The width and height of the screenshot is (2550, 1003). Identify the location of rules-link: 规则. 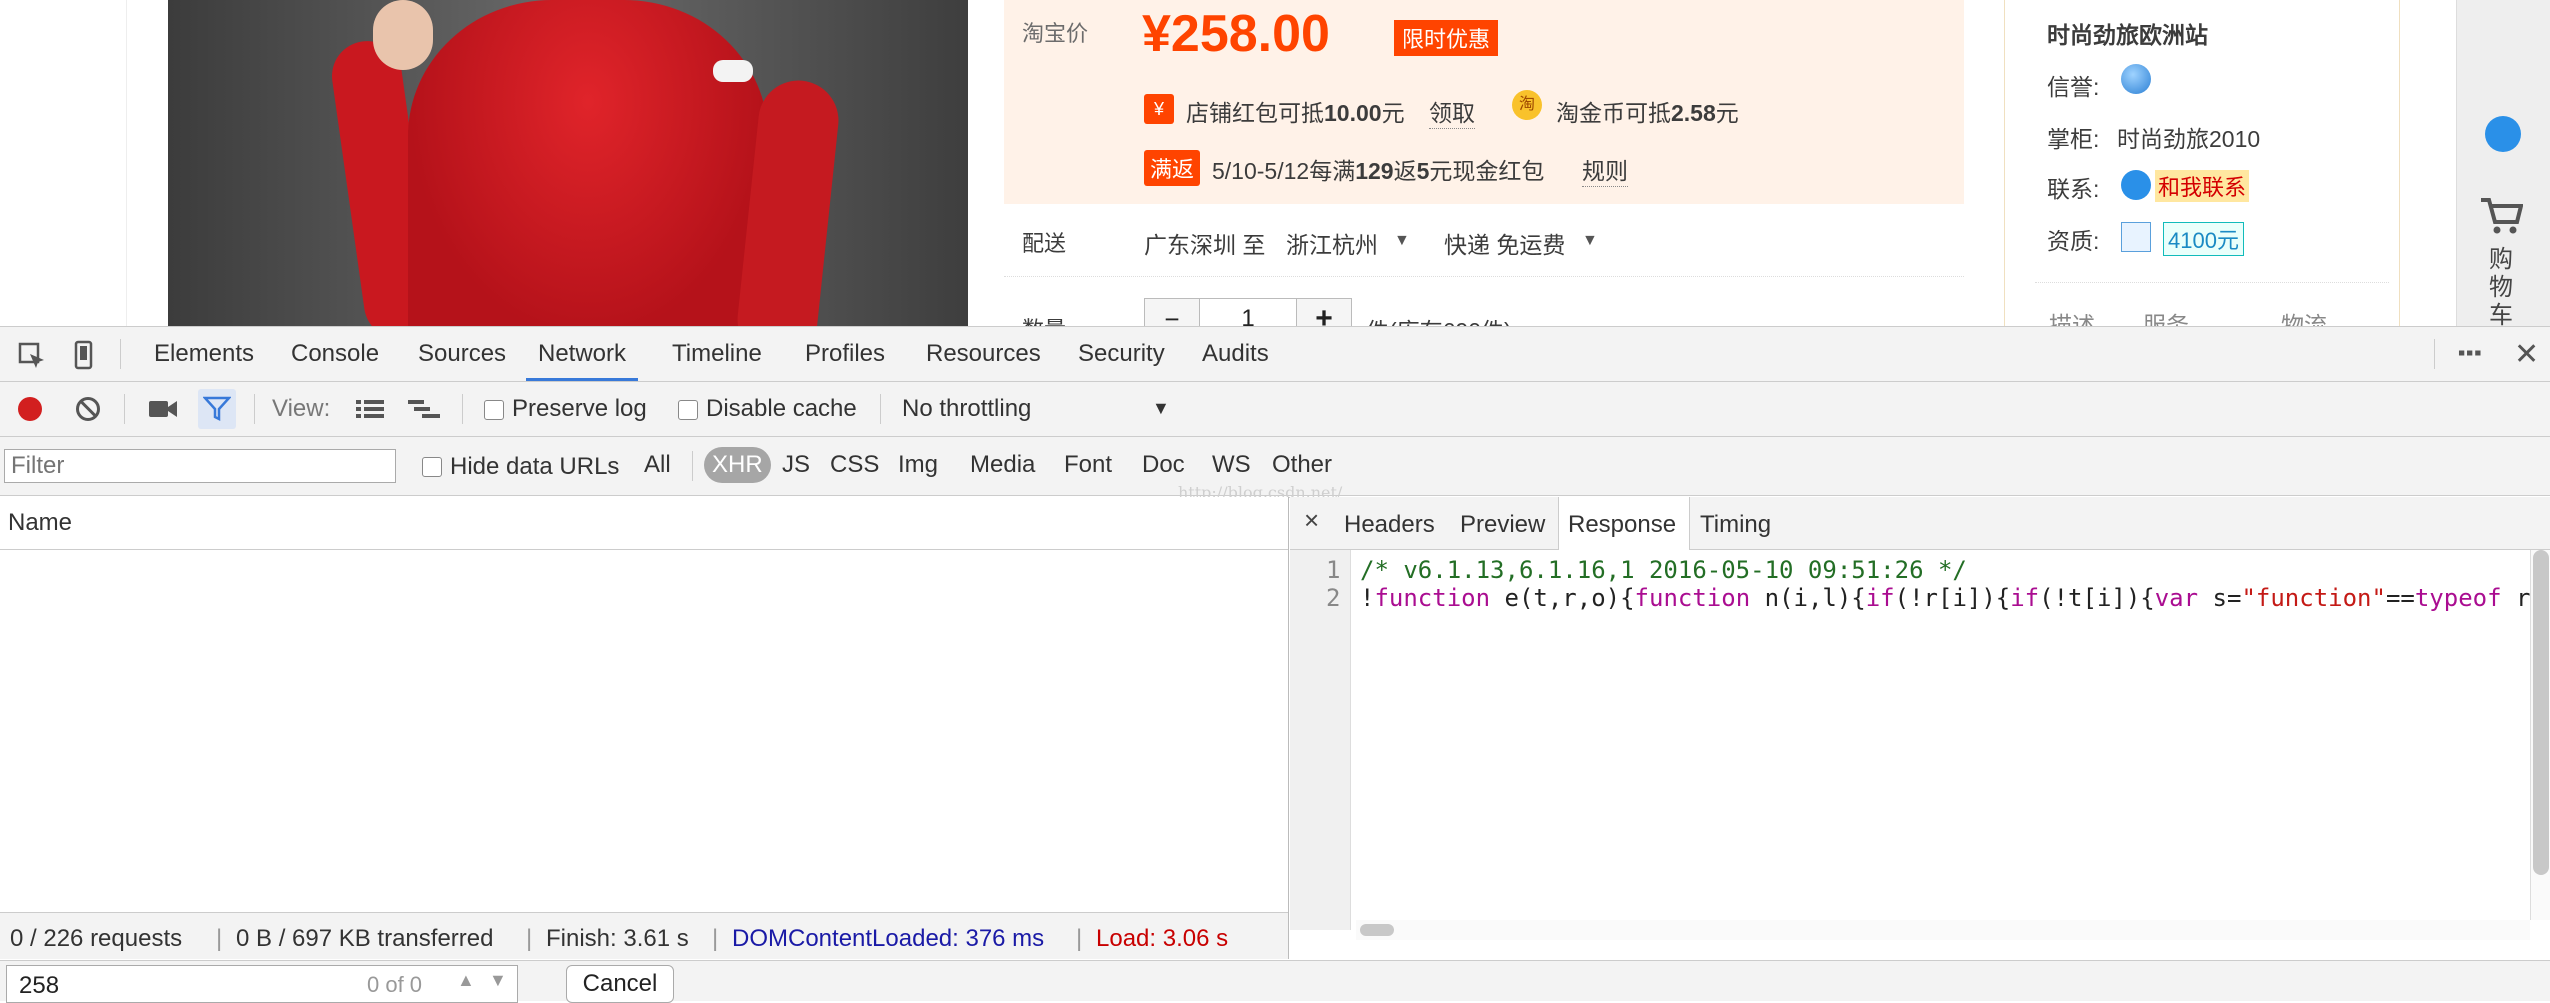
(1605, 169).